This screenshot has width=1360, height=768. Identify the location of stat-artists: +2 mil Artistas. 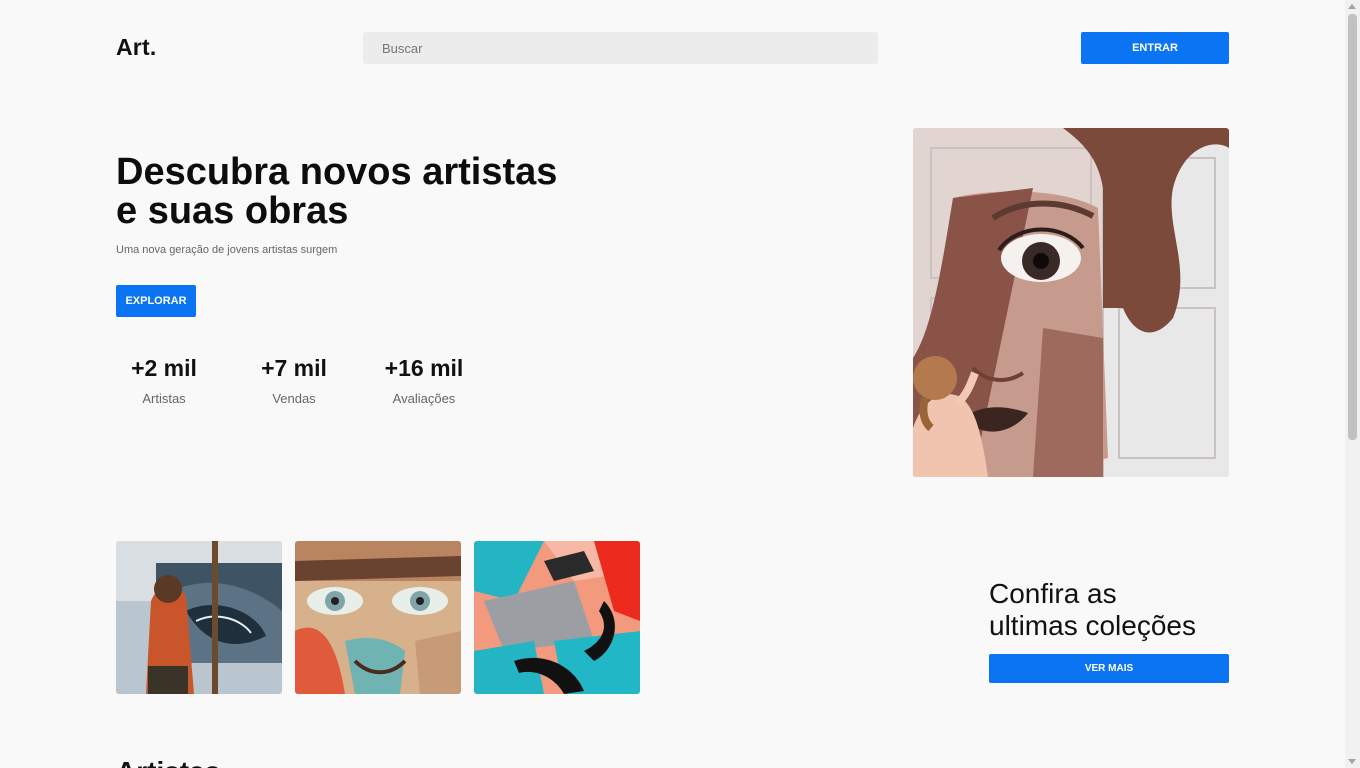
(164, 380).